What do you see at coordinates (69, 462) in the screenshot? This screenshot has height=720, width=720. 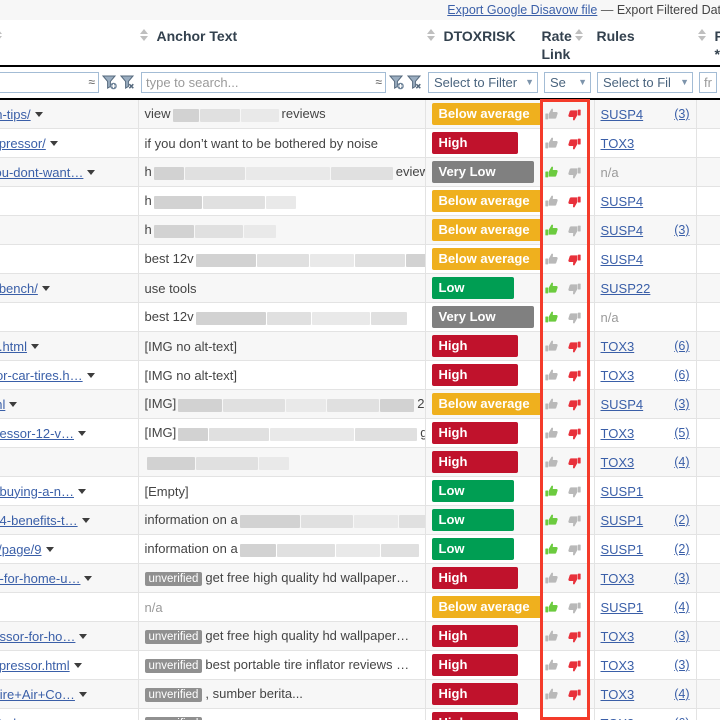 I see `cell-url` at bounding box center [69, 462].